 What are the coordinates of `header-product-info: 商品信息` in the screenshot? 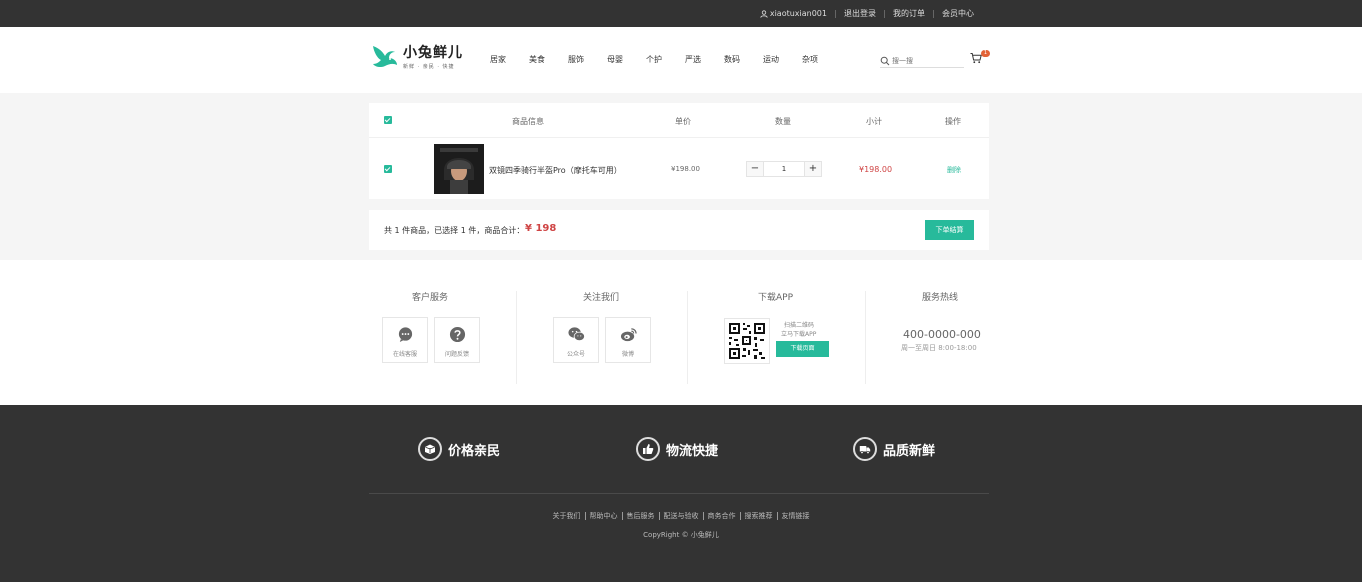 It's located at (528, 121).